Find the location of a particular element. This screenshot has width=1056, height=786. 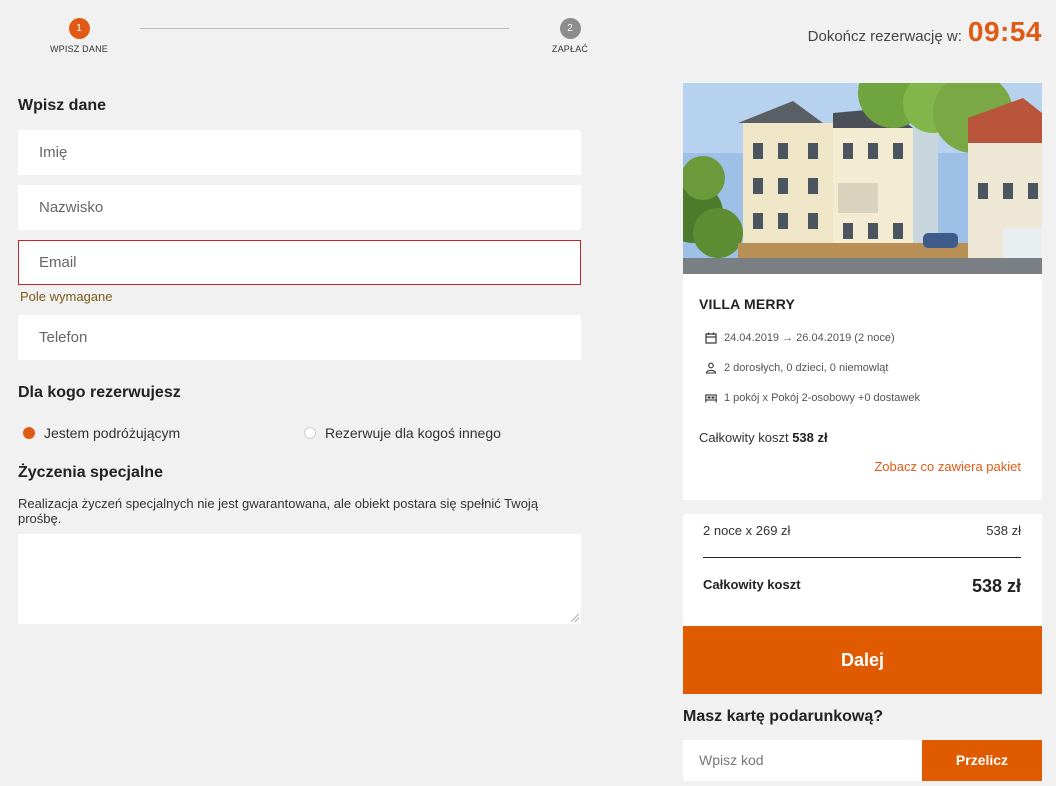

bed-icon is located at coordinates (711, 398).